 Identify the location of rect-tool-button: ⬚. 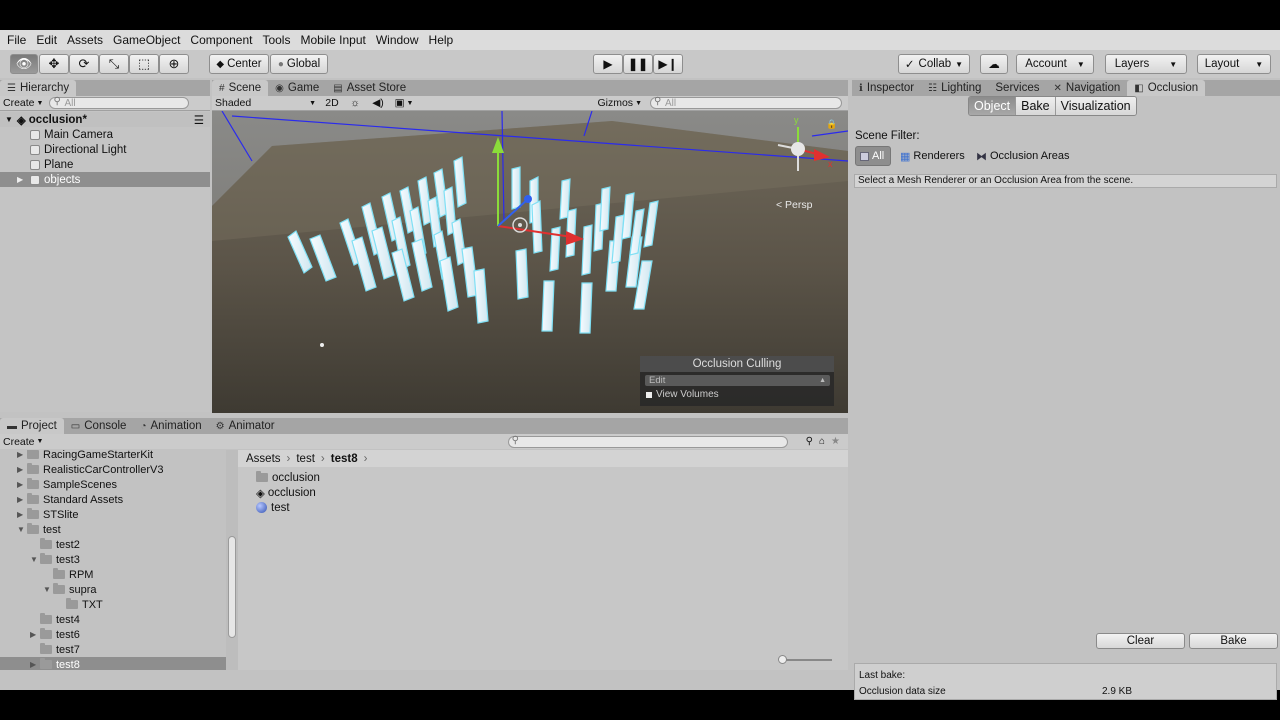
(144, 64).